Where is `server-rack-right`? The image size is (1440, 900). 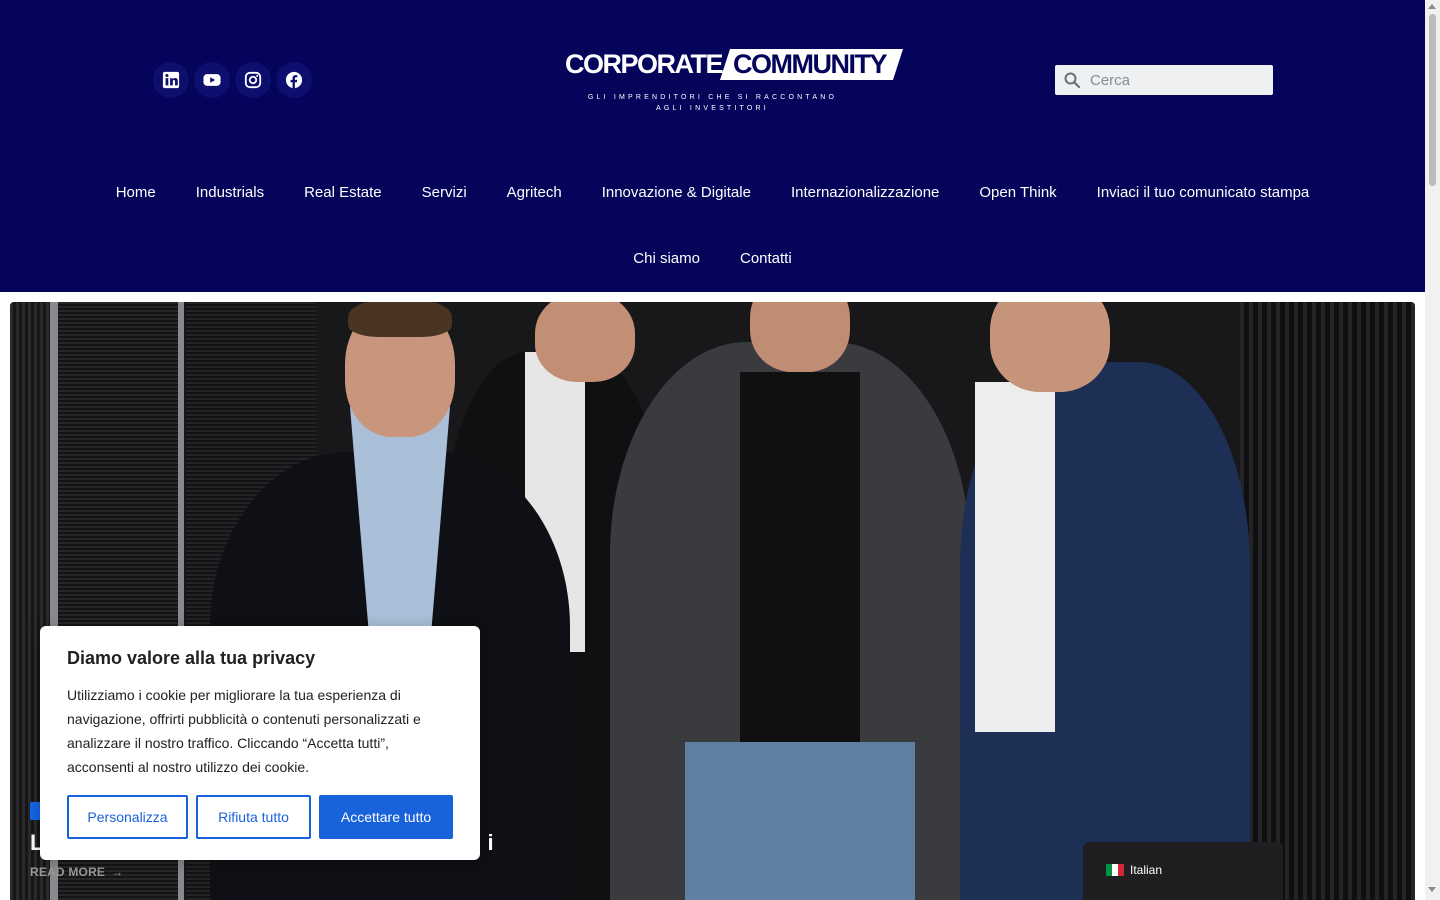
server-rack-right is located at coordinates (1327, 601).